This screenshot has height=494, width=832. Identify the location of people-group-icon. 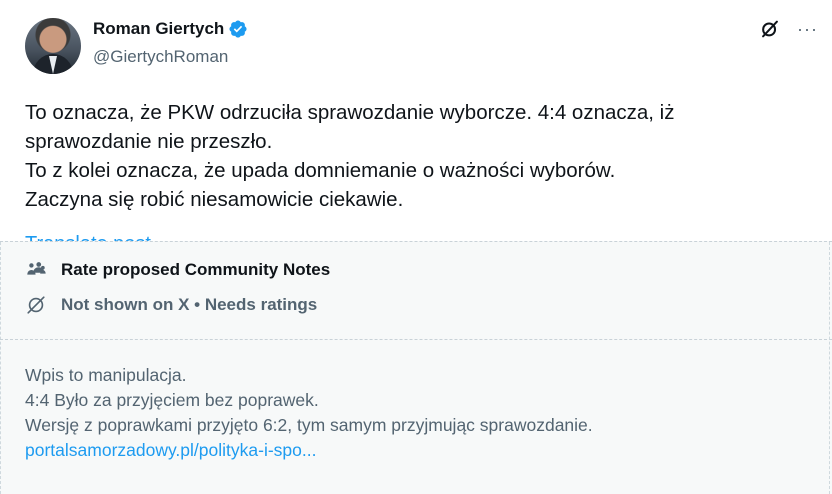
(36, 268).